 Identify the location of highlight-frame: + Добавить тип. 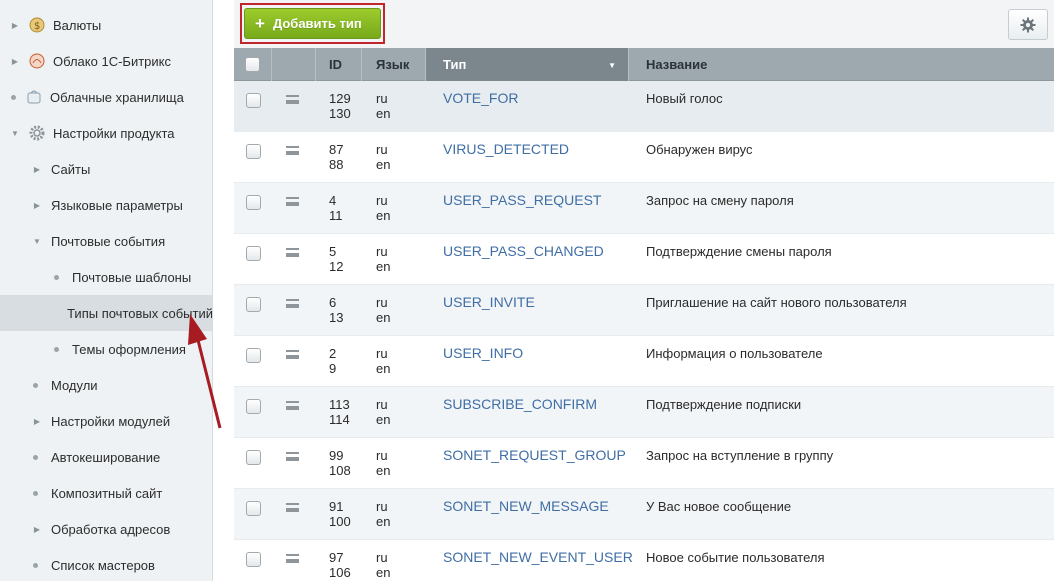
(312, 23).